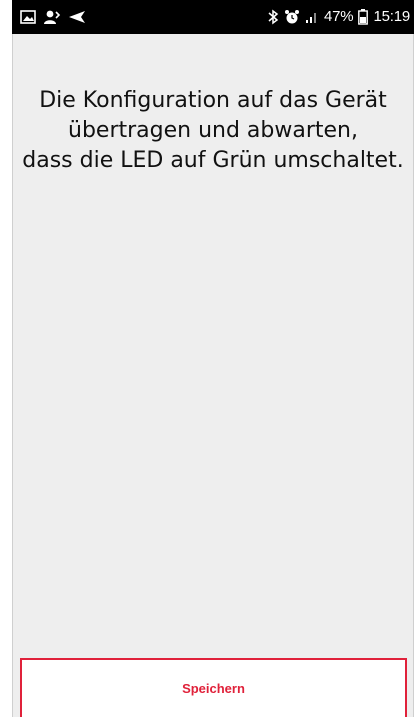 The height and width of the screenshot is (717, 414). I want to click on instruction-line: dass die LED auf Grün umschaltet., so click(213, 160).